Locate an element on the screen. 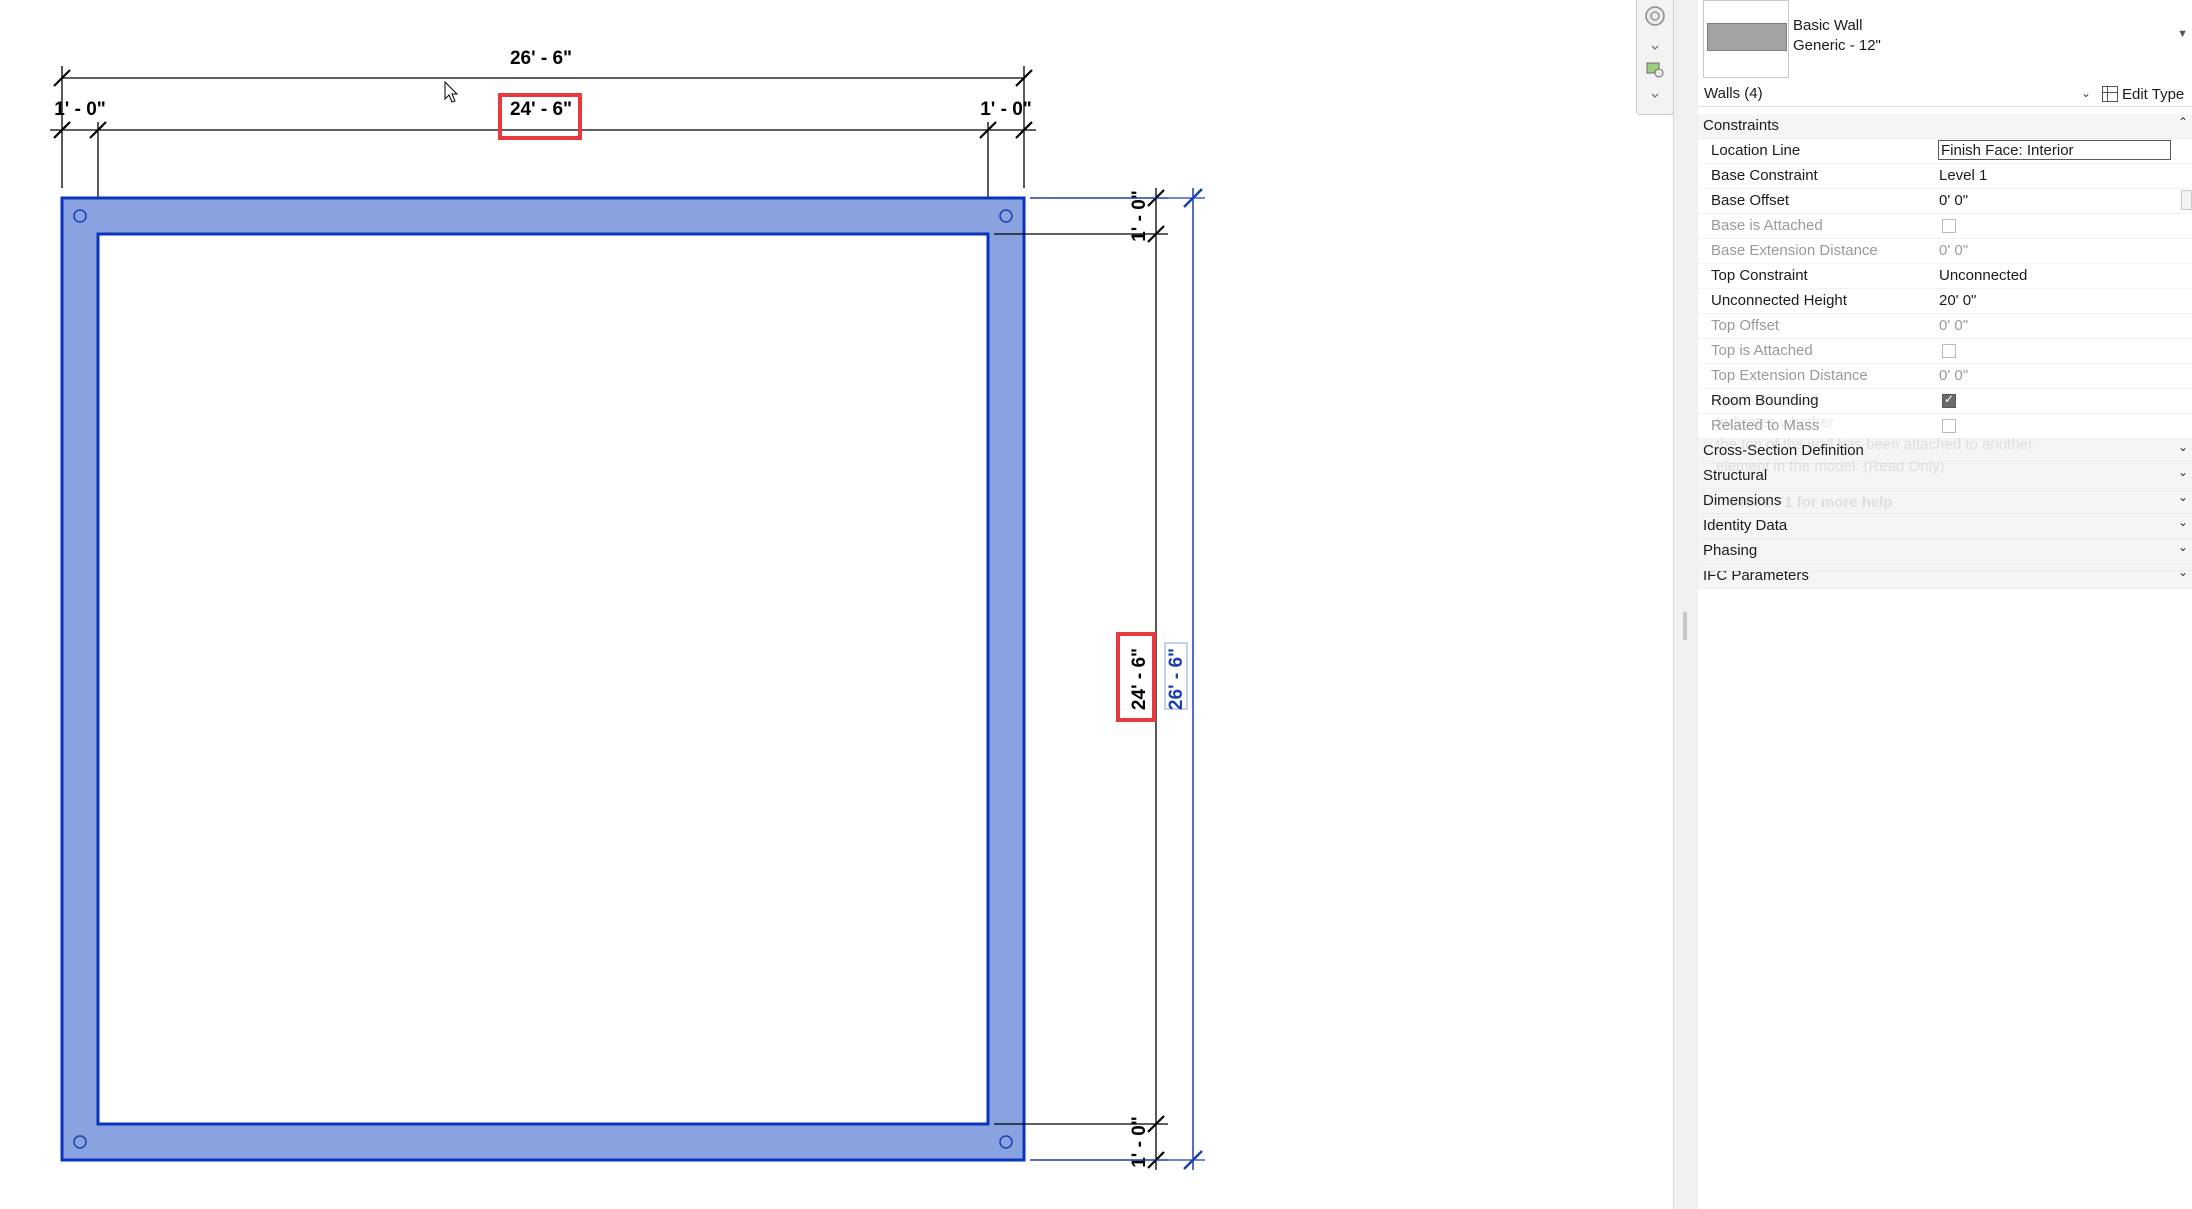  type-selector: Basic Wall Generic - 12" ▼ is located at coordinates (1945, 40).